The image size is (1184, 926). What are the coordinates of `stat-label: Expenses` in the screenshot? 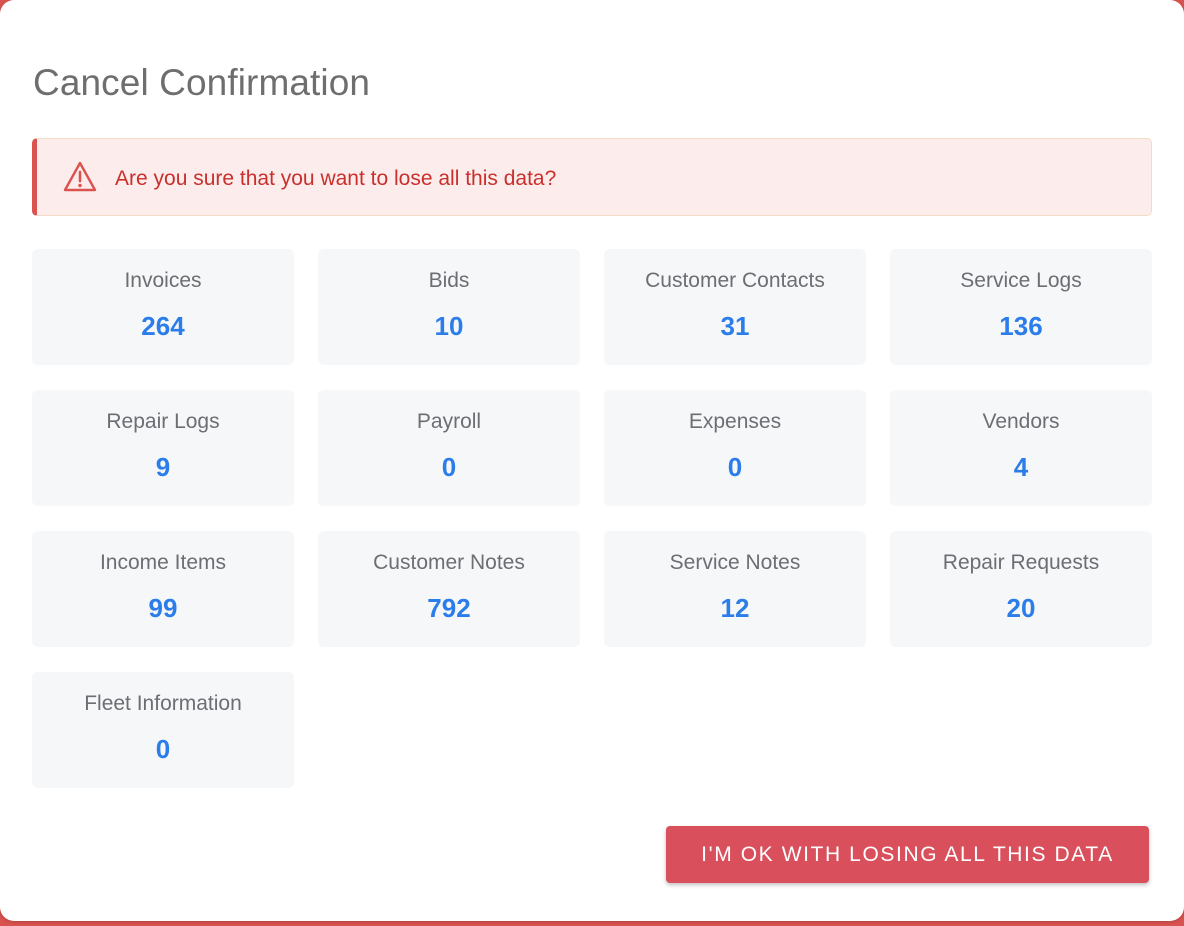 It's located at (735, 421).